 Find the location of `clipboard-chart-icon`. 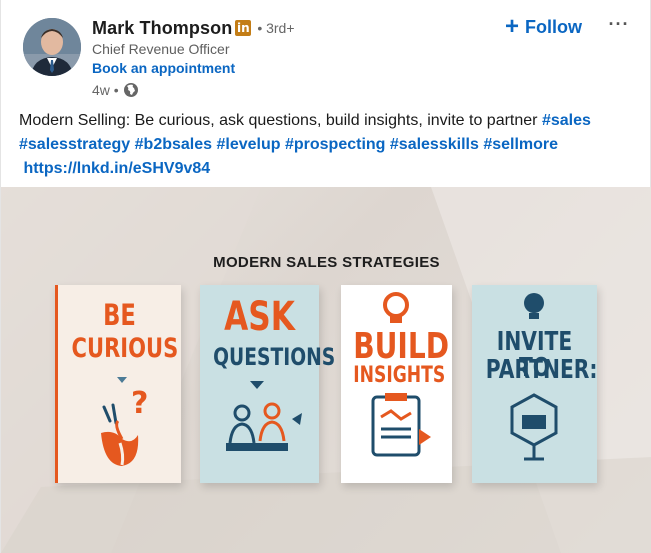

clipboard-chart-icon is located at coordinates (401, 425).